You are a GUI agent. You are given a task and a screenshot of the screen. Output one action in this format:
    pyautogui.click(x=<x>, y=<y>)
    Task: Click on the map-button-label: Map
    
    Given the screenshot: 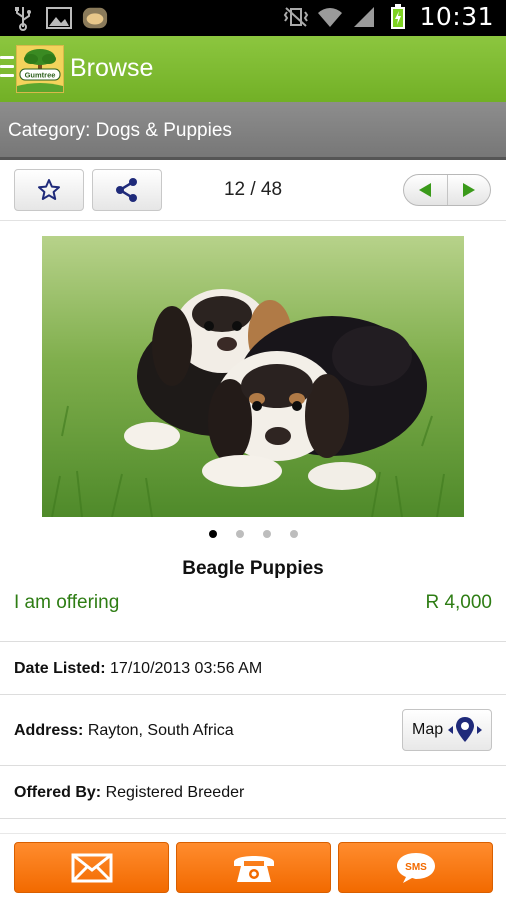 What is the action you would take?
    pyautogui.click(x=428, y=729)
    